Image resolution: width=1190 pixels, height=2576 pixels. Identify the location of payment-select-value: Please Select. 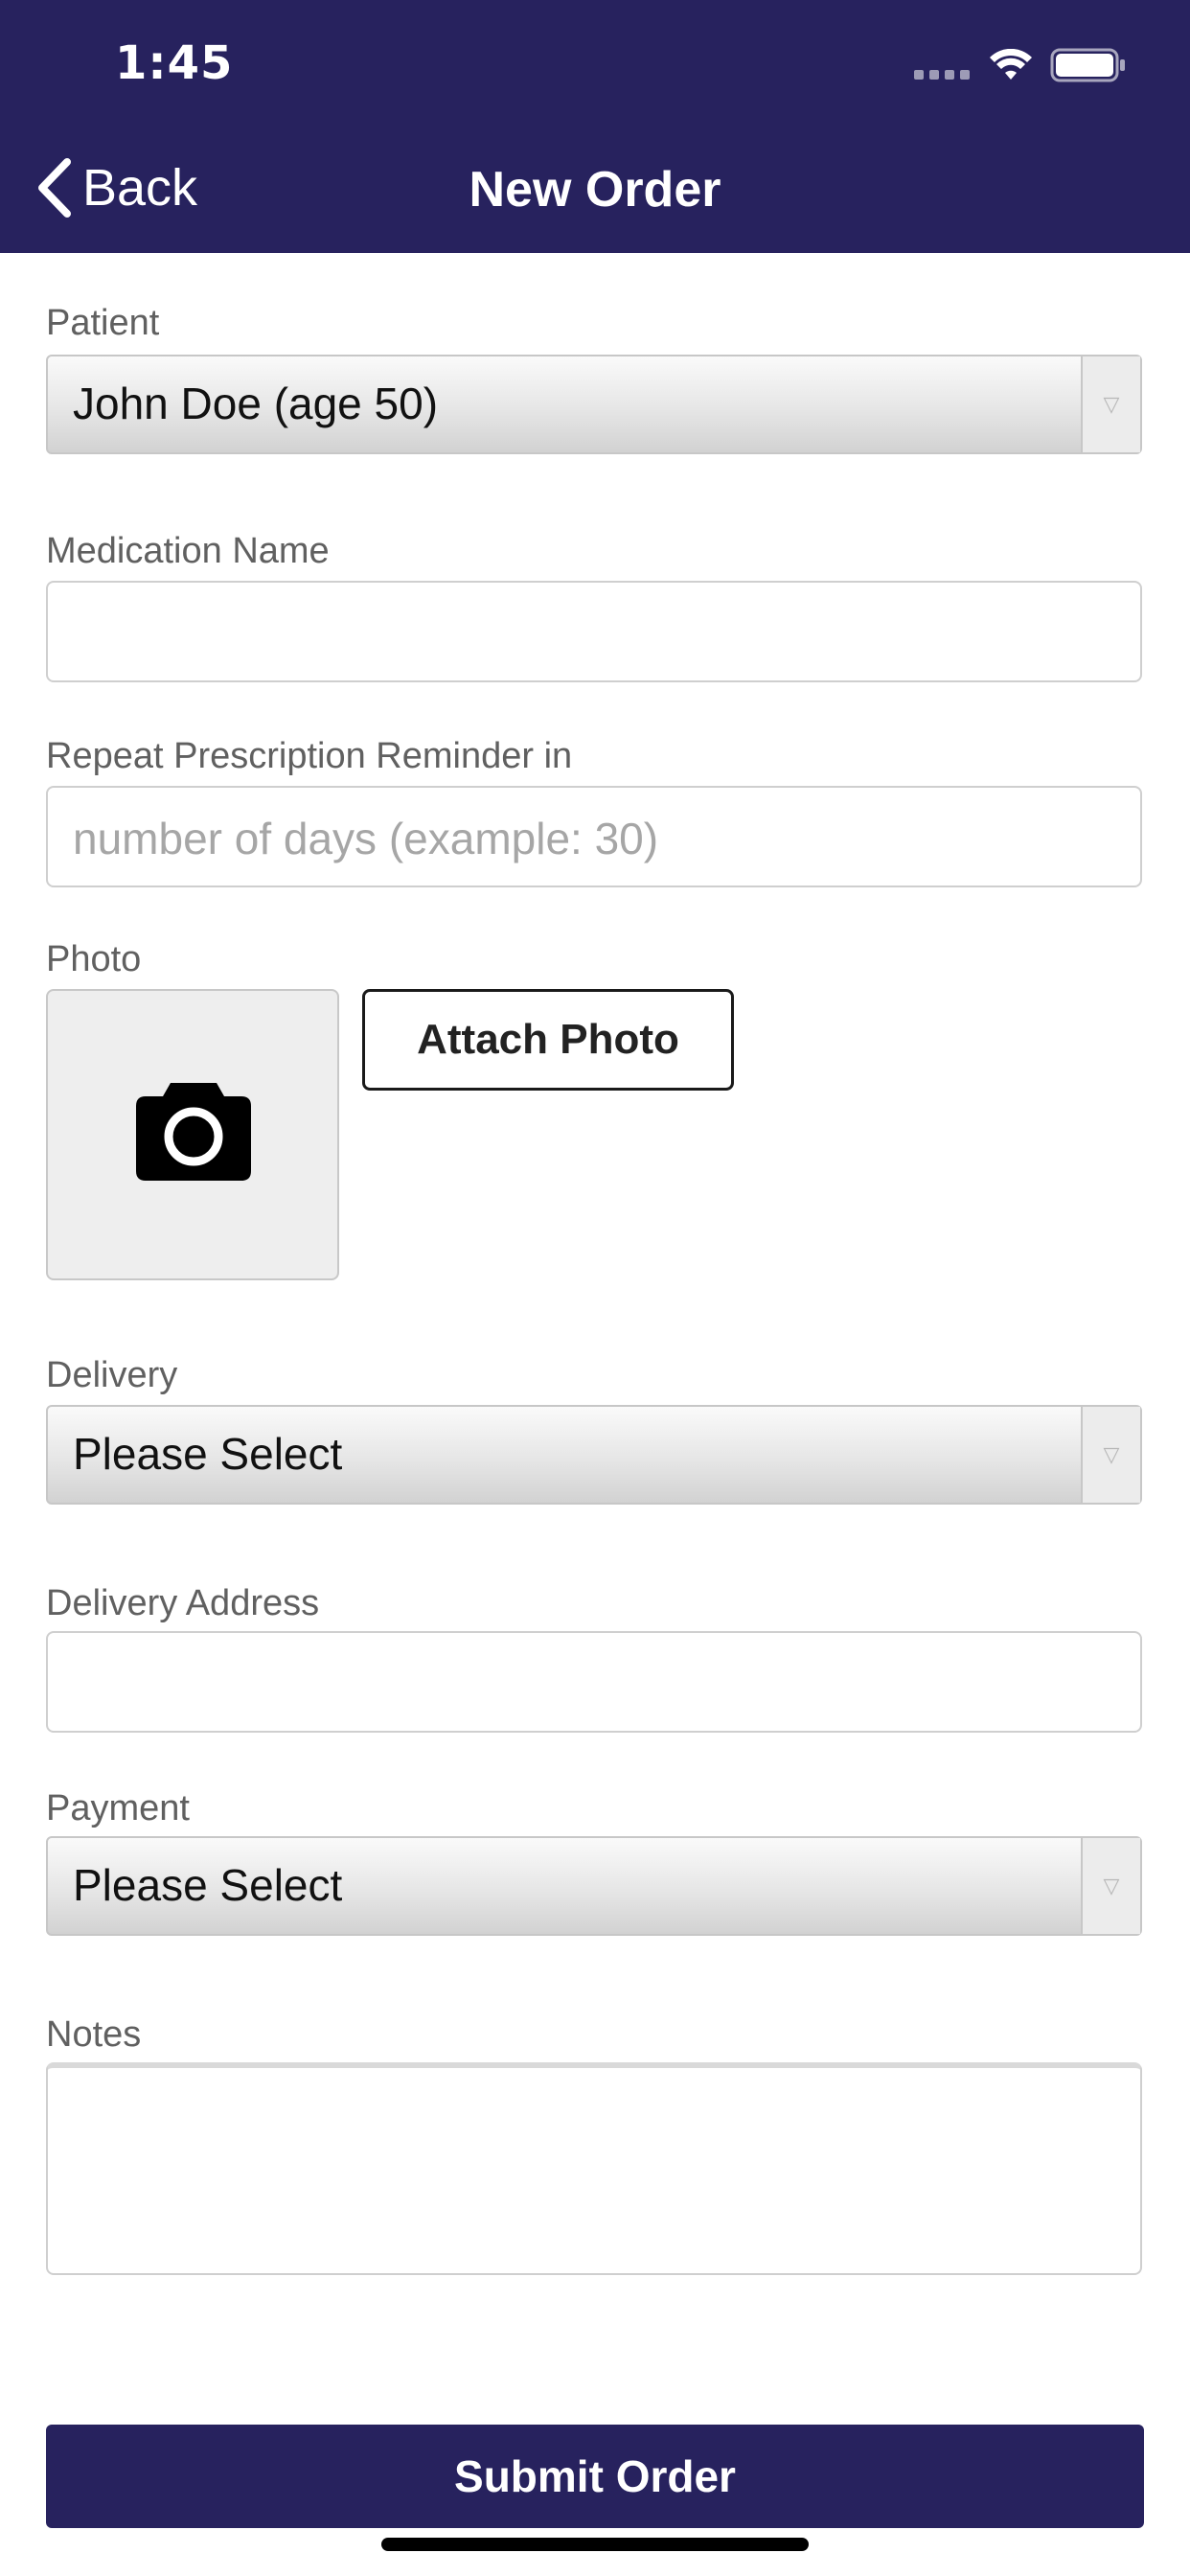
(208, 1885).